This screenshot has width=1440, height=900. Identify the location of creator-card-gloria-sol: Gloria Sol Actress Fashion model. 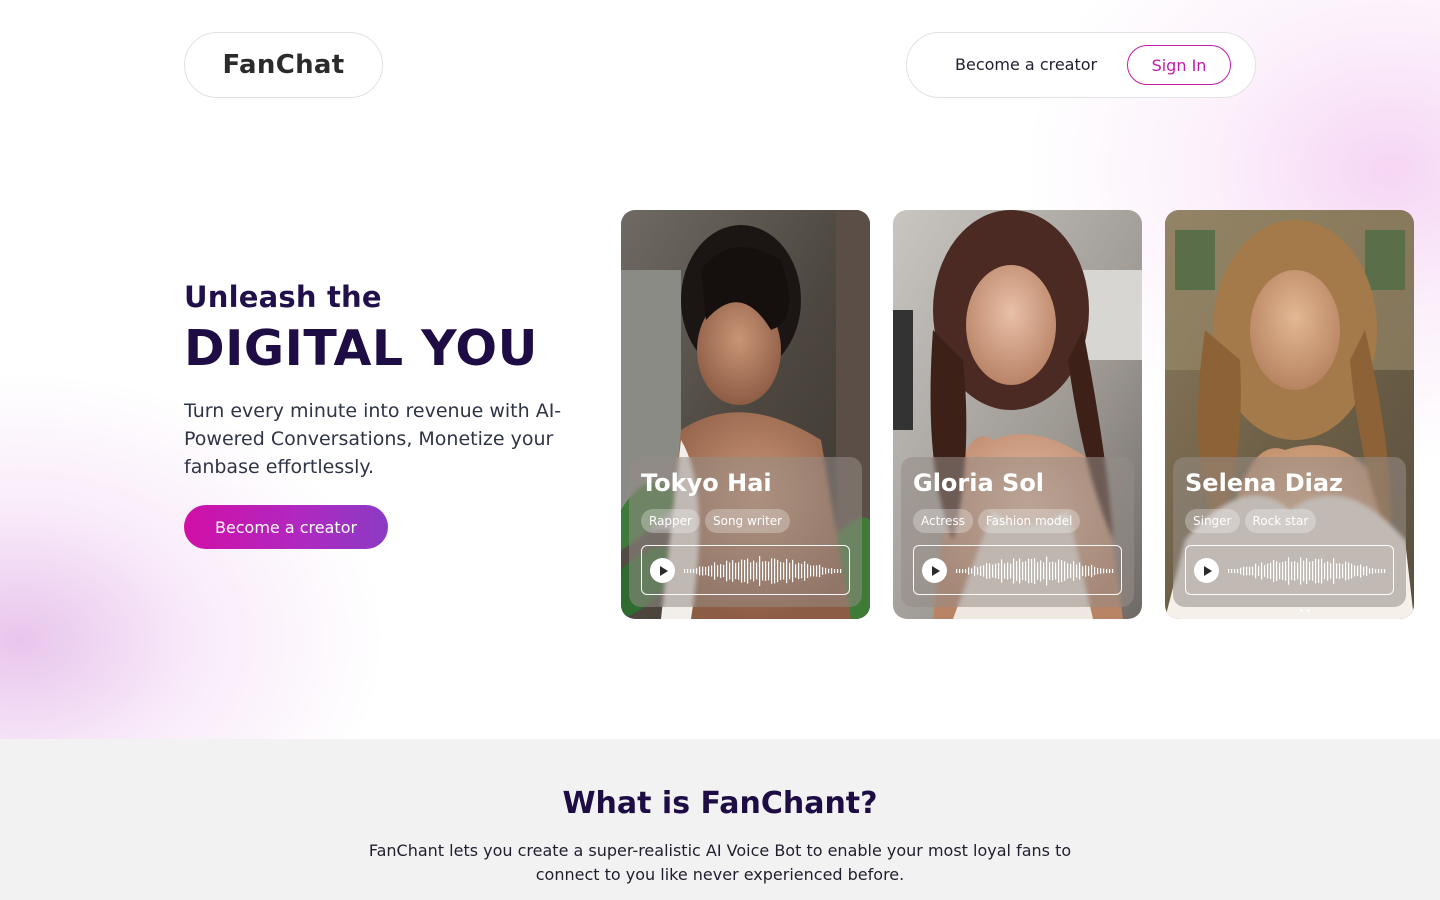
(1017, 414).